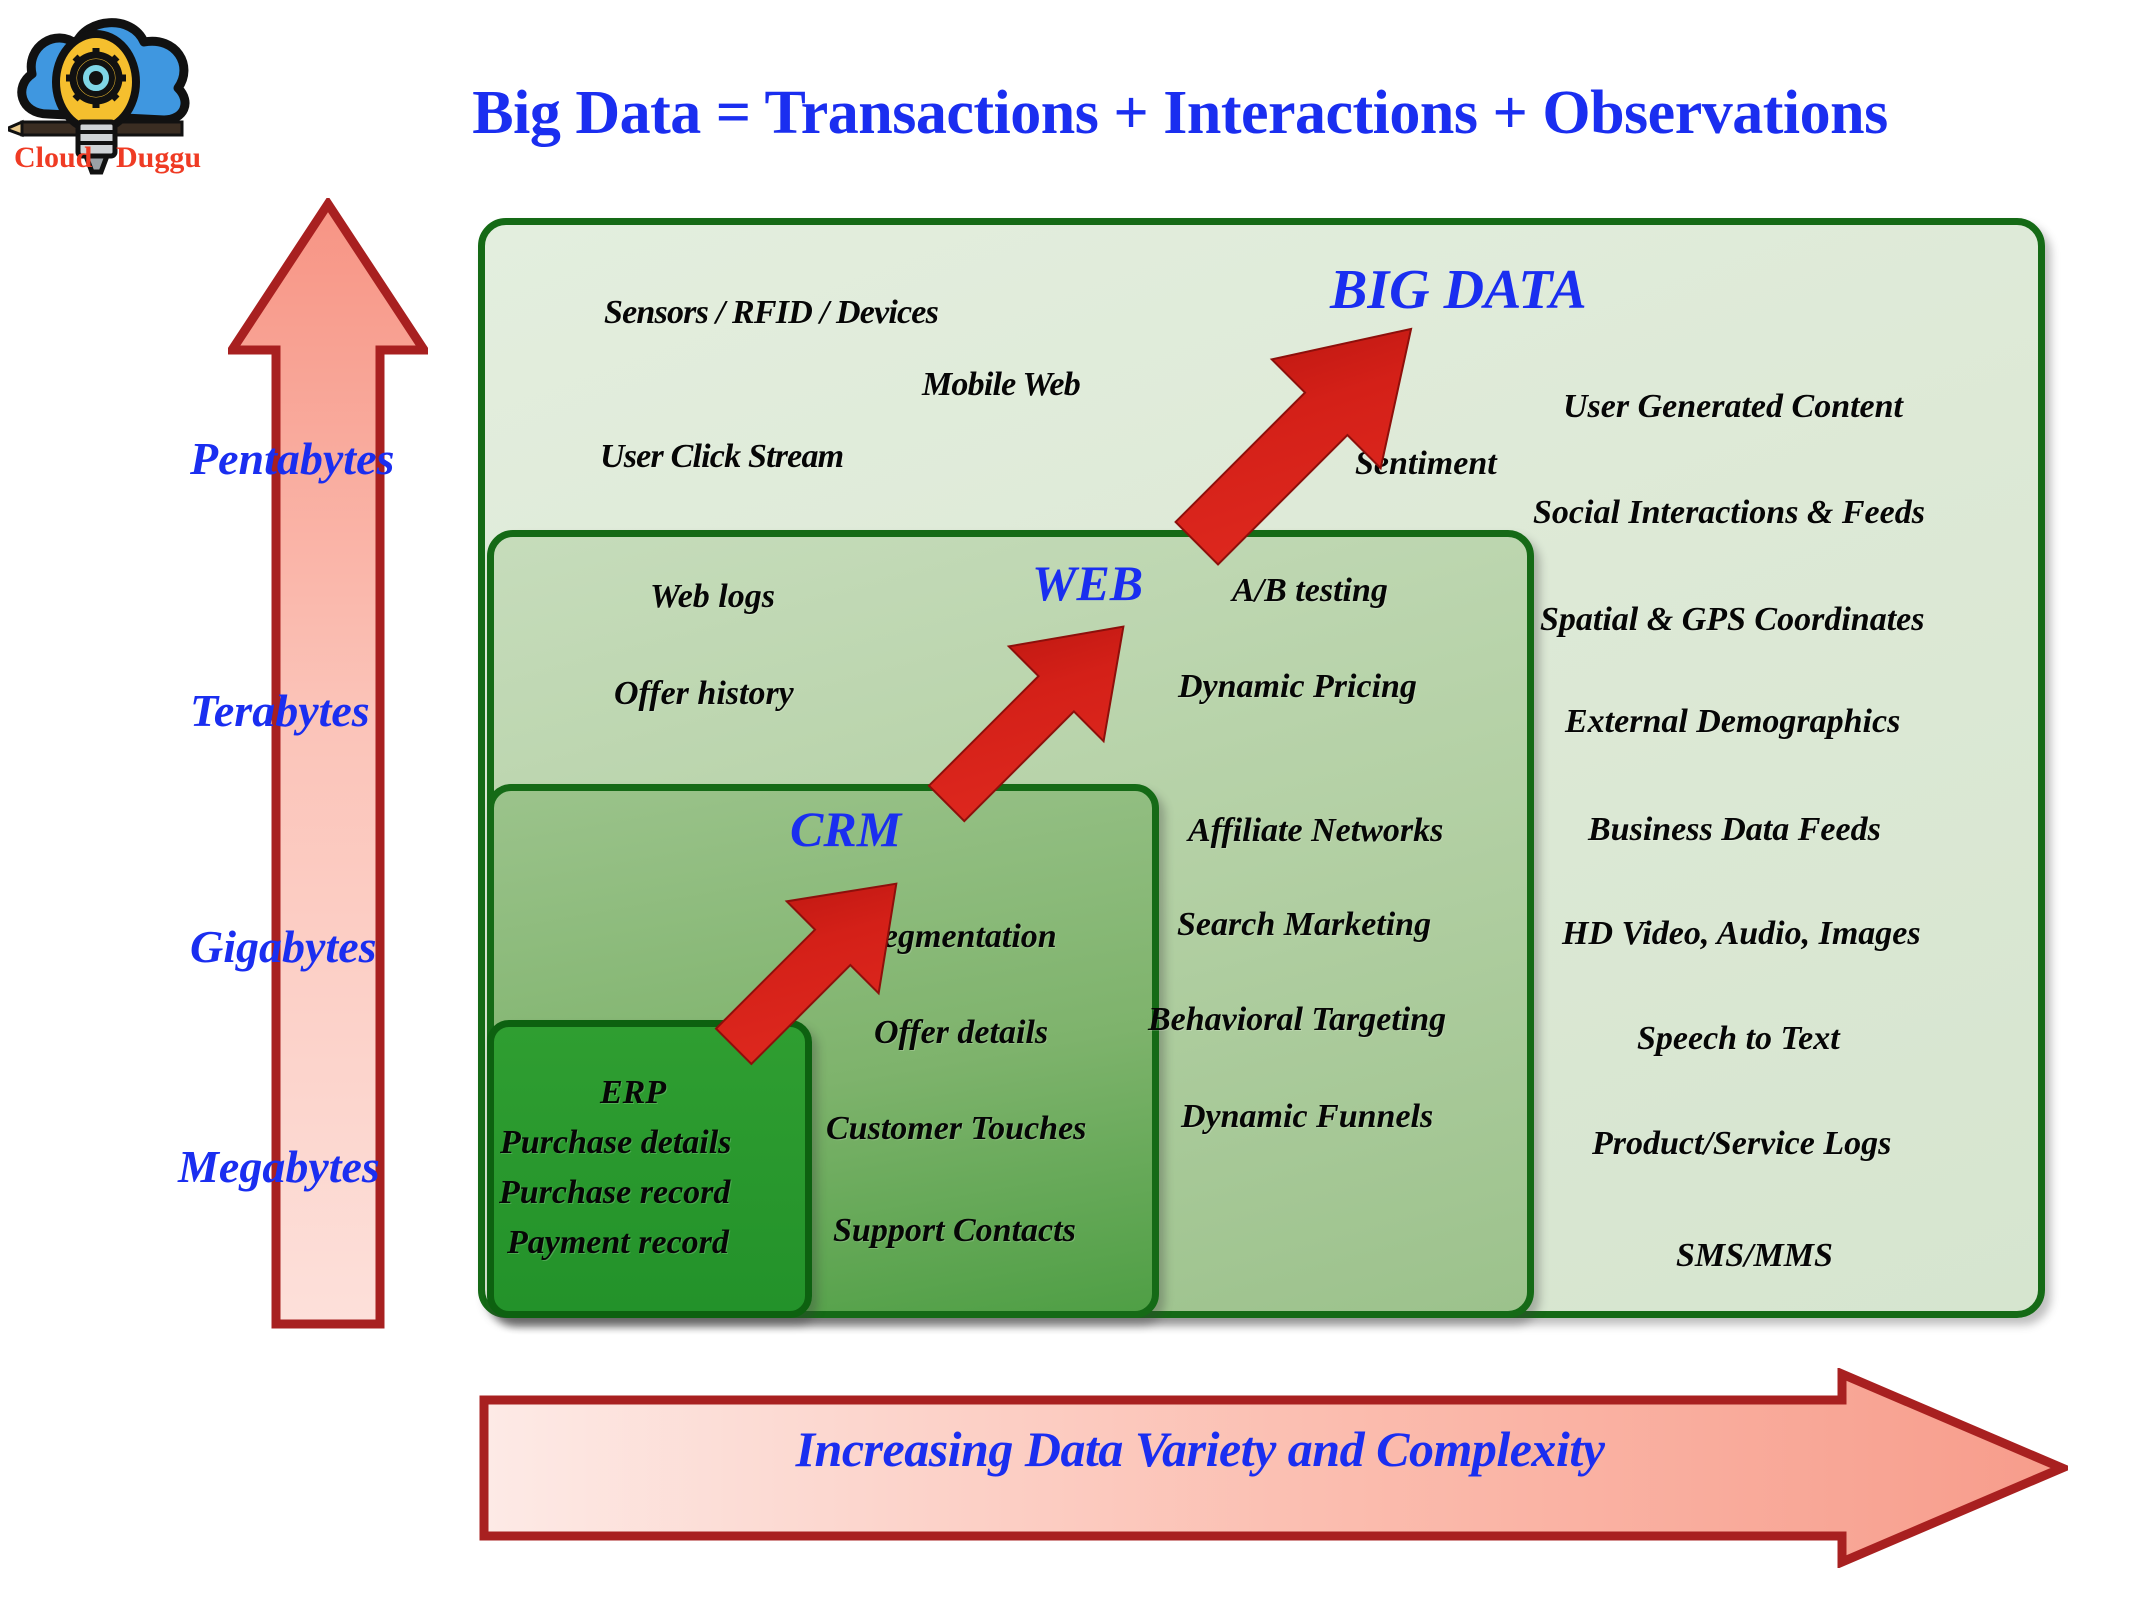 This screenshot has height=1606, width=2145. Describe the element at coordinates (283, 946) in the screenshot. I see `axis-label-gigabytes: Gigabytes` at that location.